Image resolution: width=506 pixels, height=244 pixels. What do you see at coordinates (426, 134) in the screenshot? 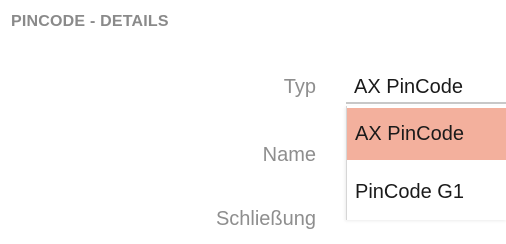
I see `dropdown-option-ax-pincode: AX PinCode` at bounding box center [426, 134].